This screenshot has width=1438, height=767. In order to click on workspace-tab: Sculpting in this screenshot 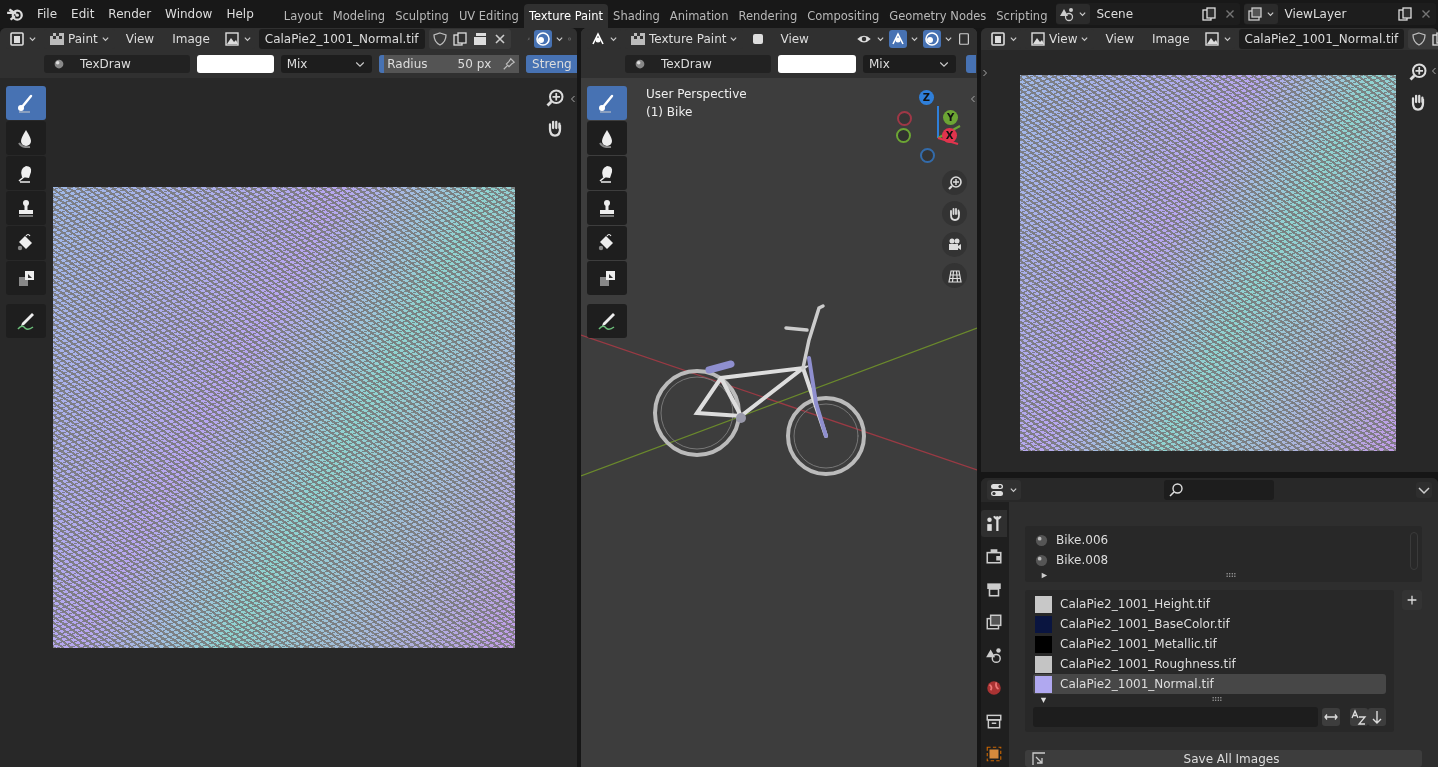, I will do `click(422, 16)`.